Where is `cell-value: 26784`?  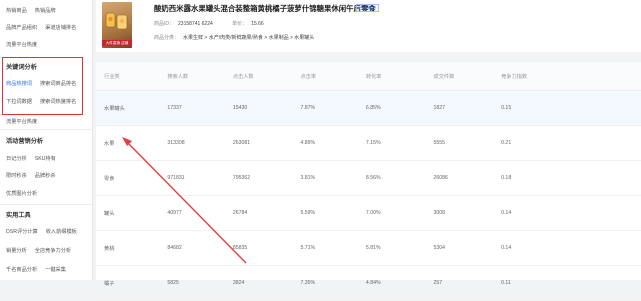 cell-value: 26784 is located at coordinates (258, 213).